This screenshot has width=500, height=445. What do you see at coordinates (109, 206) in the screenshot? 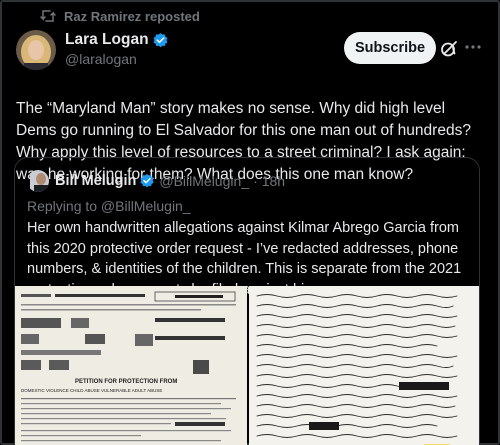
I see `quote-replying-to: Replying to @BillMelugin_` at bounding box center [109, 206].